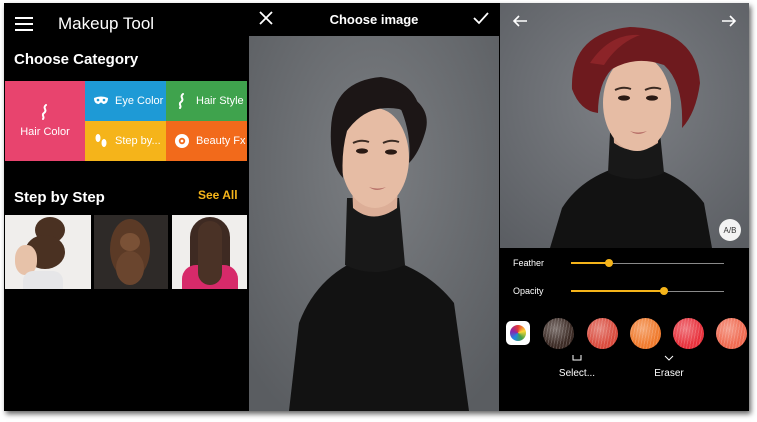  Describe the element at coordinates (131, 252) in the screenshot. I see `step-thumbnail-braid` at that location.